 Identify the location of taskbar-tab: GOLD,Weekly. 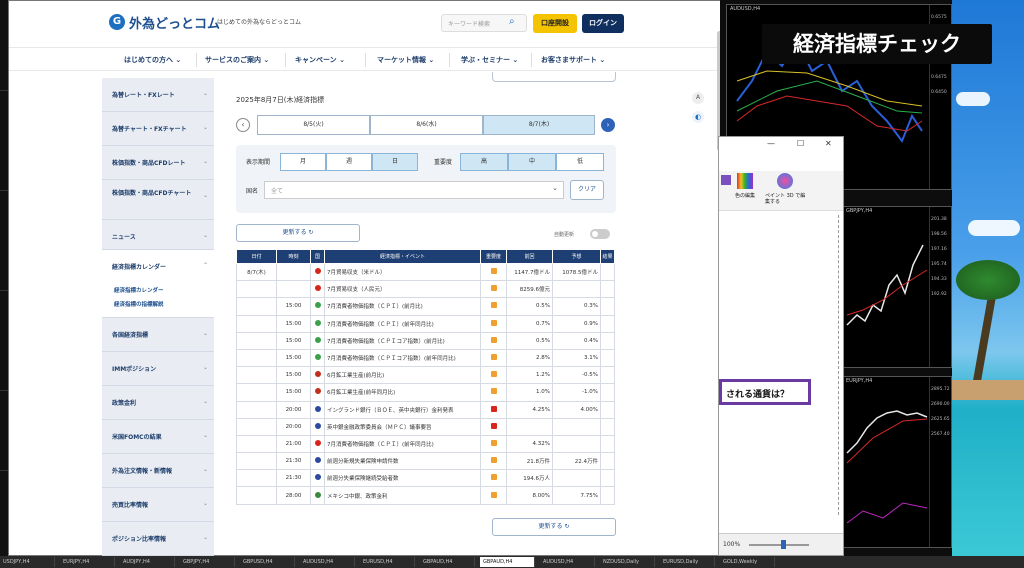
(747, 562).